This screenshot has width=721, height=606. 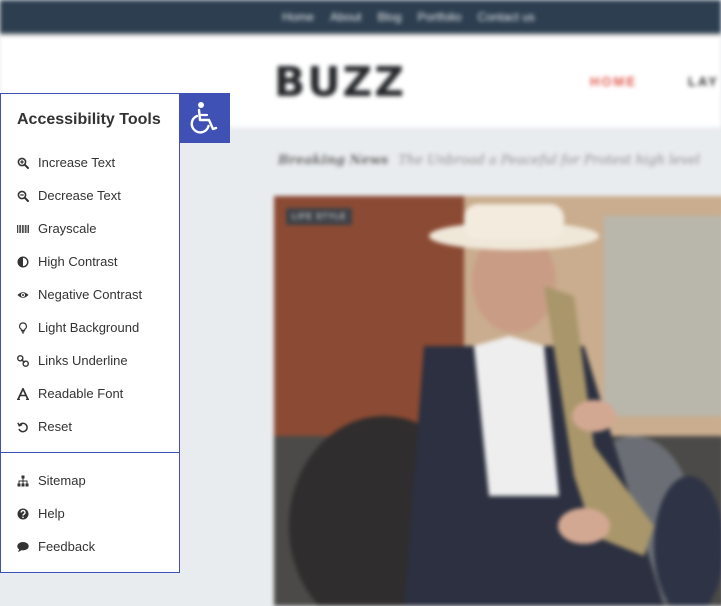 I want to click on wheelchair-icon, so click(x=203, y=118).